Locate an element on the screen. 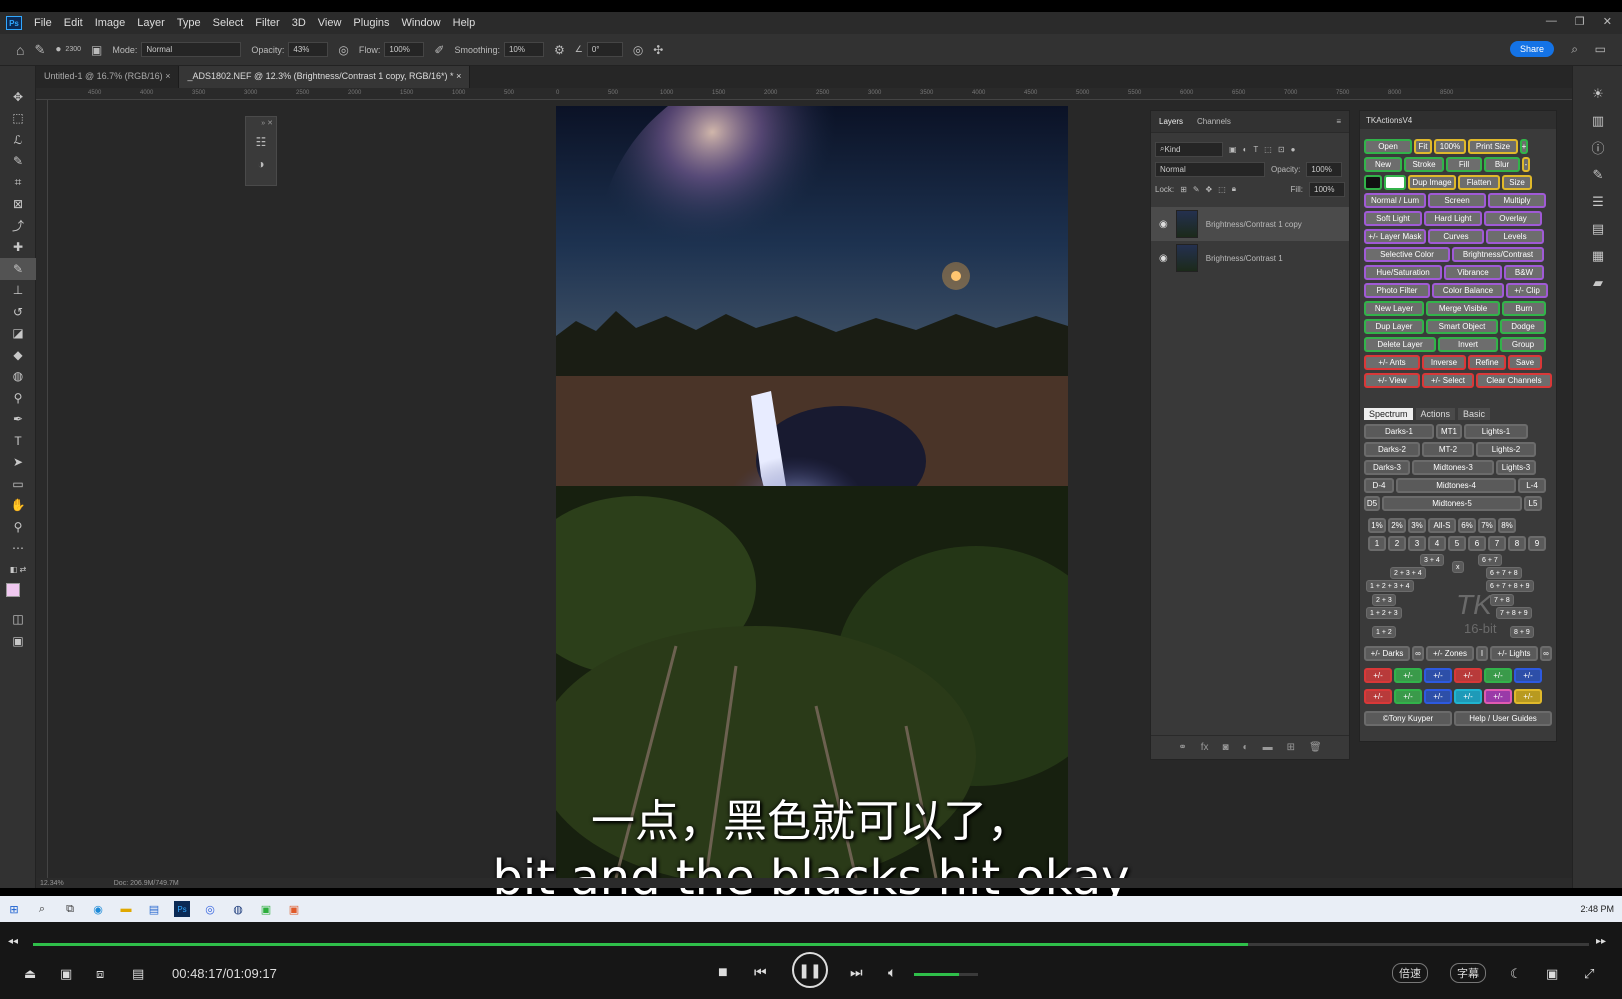 The height and width of the screenshot is (999, 1622). tk-mask-button: I is located at coordinates (1482, 653).